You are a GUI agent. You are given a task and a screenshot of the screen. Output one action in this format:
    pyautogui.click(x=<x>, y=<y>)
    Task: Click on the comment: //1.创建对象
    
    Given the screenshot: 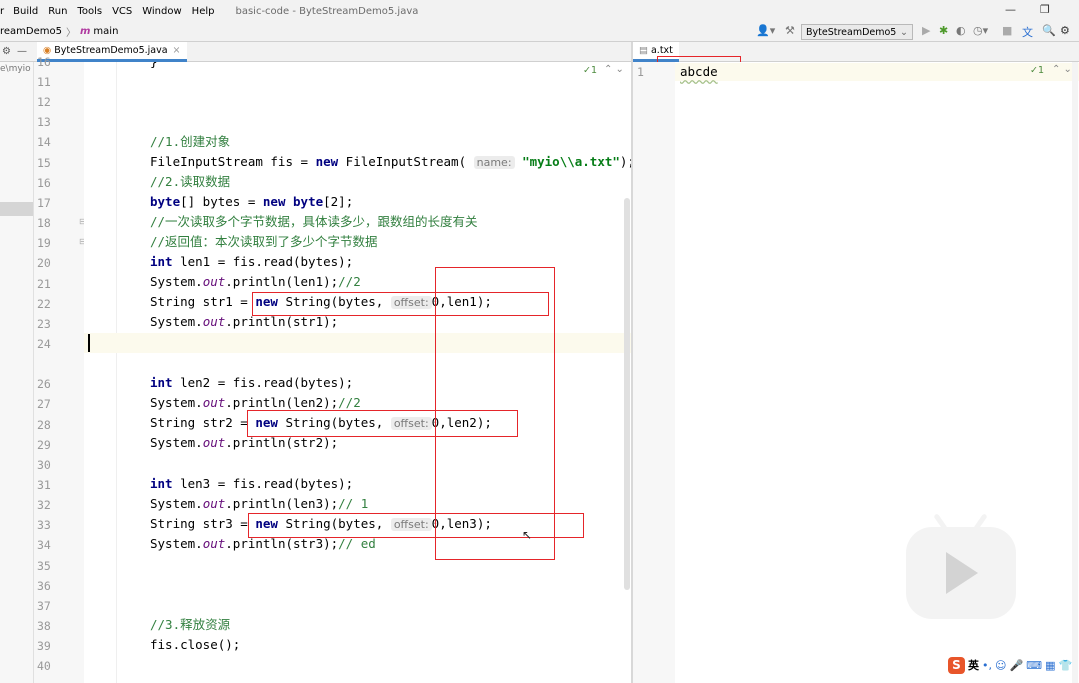 What is the action you would take?
    pyautogui.click(x=190, y=141)
    